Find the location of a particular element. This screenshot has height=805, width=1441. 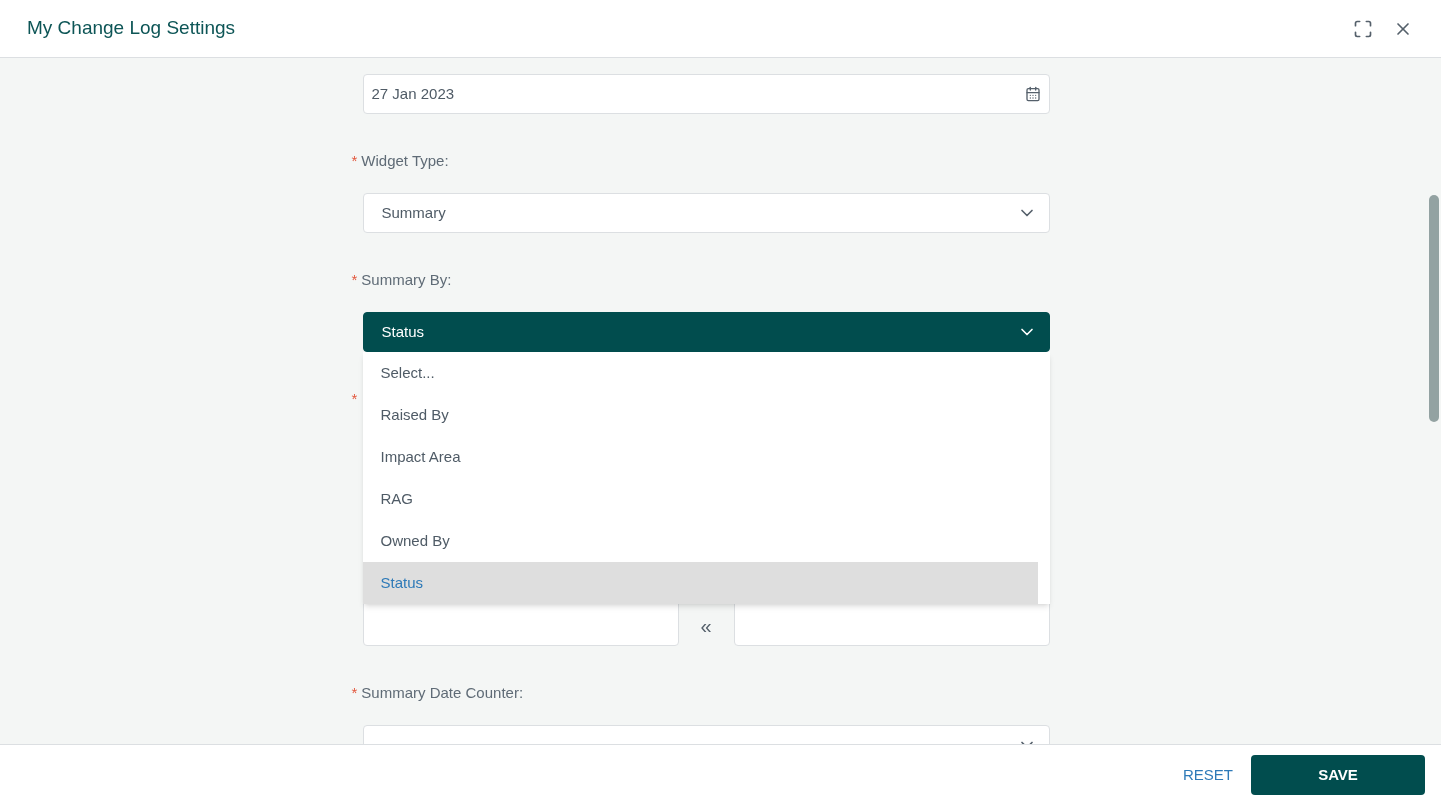

dropdown-option: RAG is located at coordinates (700, 499).